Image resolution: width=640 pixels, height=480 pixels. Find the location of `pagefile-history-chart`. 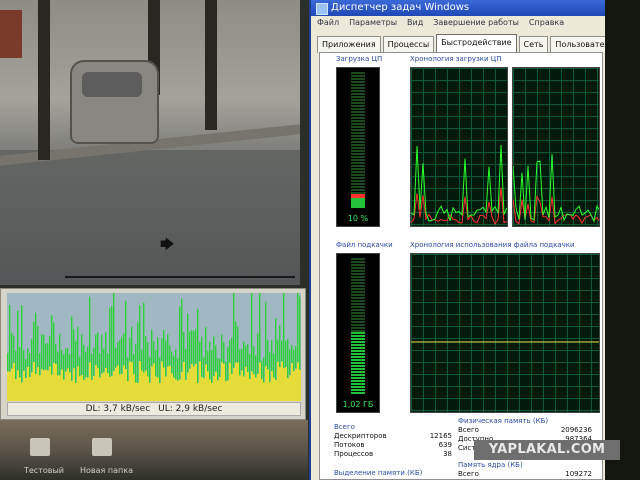

pagefile-history-chart is located at coordinates (505, 342).